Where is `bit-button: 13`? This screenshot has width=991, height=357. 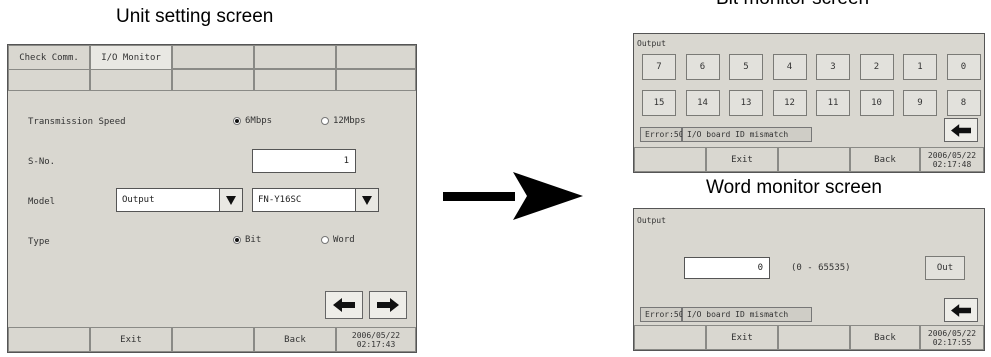 bit-button: 13 is located at coordinates (746, 103).